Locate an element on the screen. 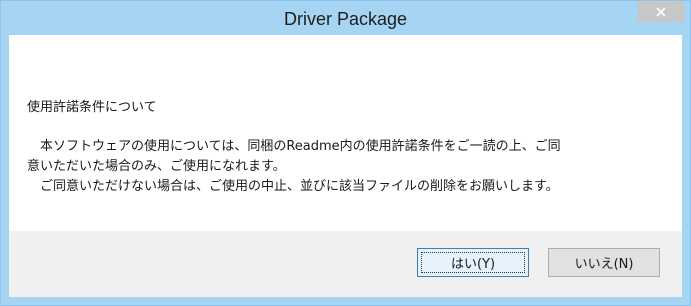 The width and height of the screenshot is (691, 306). title-bar: Driver Package is located at coordinates (345, 18).